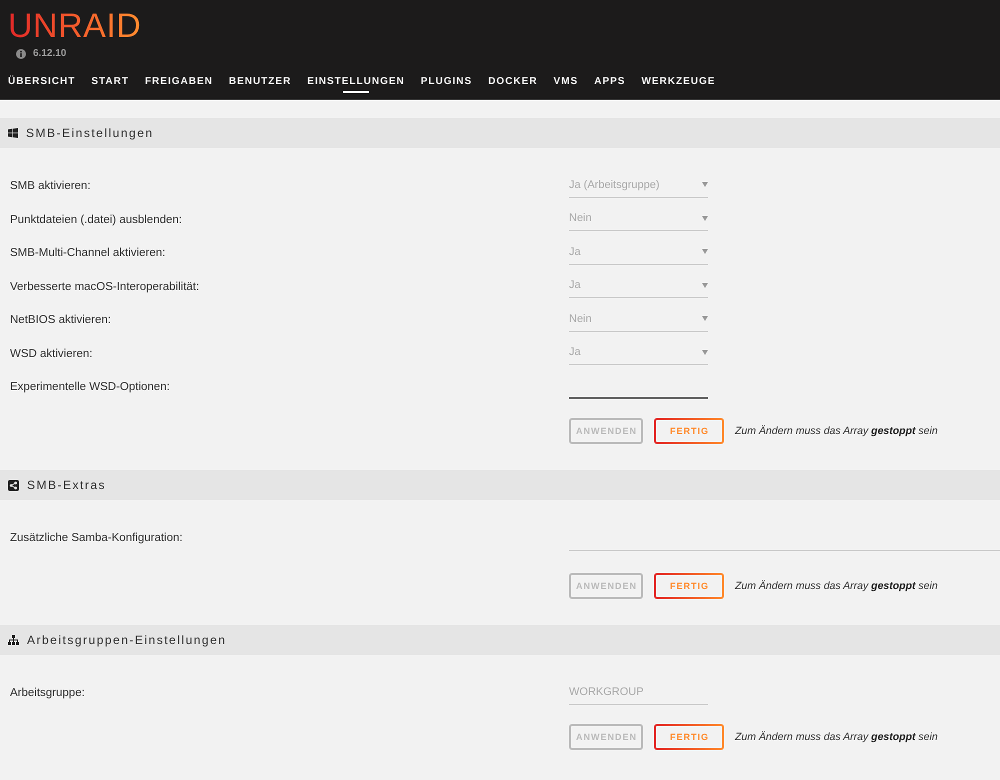 This screenshot has height=780, width=1000. Describe the element at coordinates (96, 220) in the screenshot. I see `field-label: Punktdateien (.datei) ausblenden:` at that location.